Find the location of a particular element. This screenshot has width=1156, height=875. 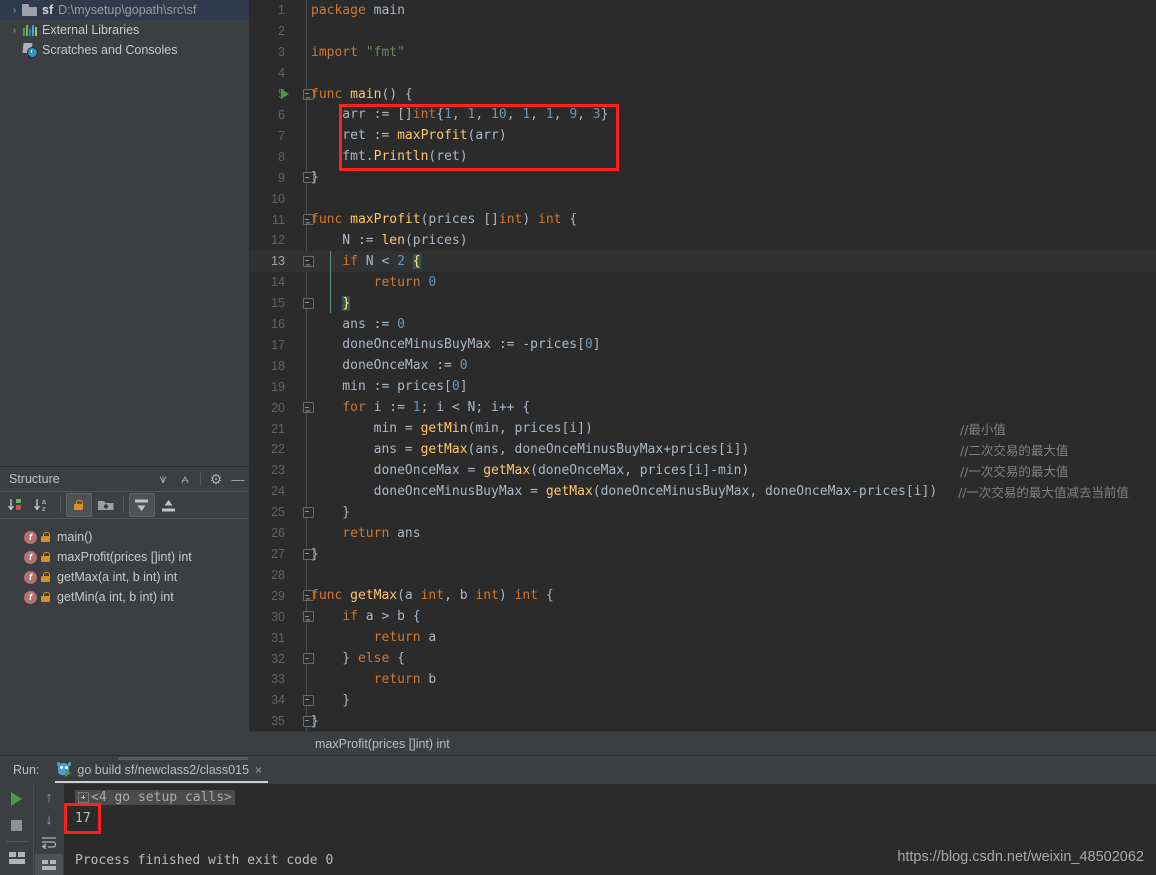

expand-all-button: ⩛ is located at coordinates (163, 479).